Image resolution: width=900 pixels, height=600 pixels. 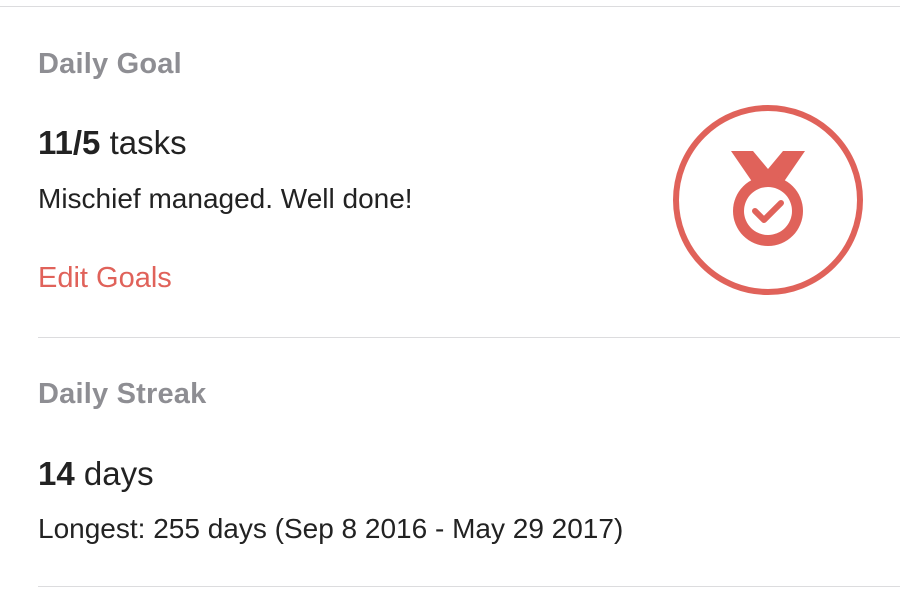 What do you see at coordinates (69, 142) in the screenshot?
I see `goal-count: 11/5` at bounding box center [69, 142].